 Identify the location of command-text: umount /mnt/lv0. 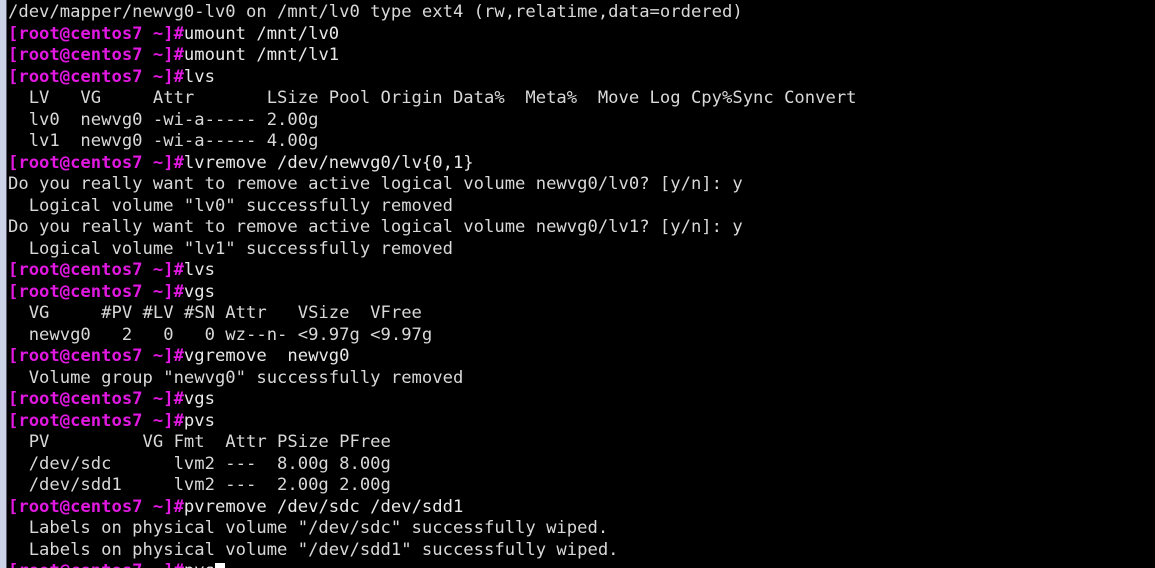
(261, 33).